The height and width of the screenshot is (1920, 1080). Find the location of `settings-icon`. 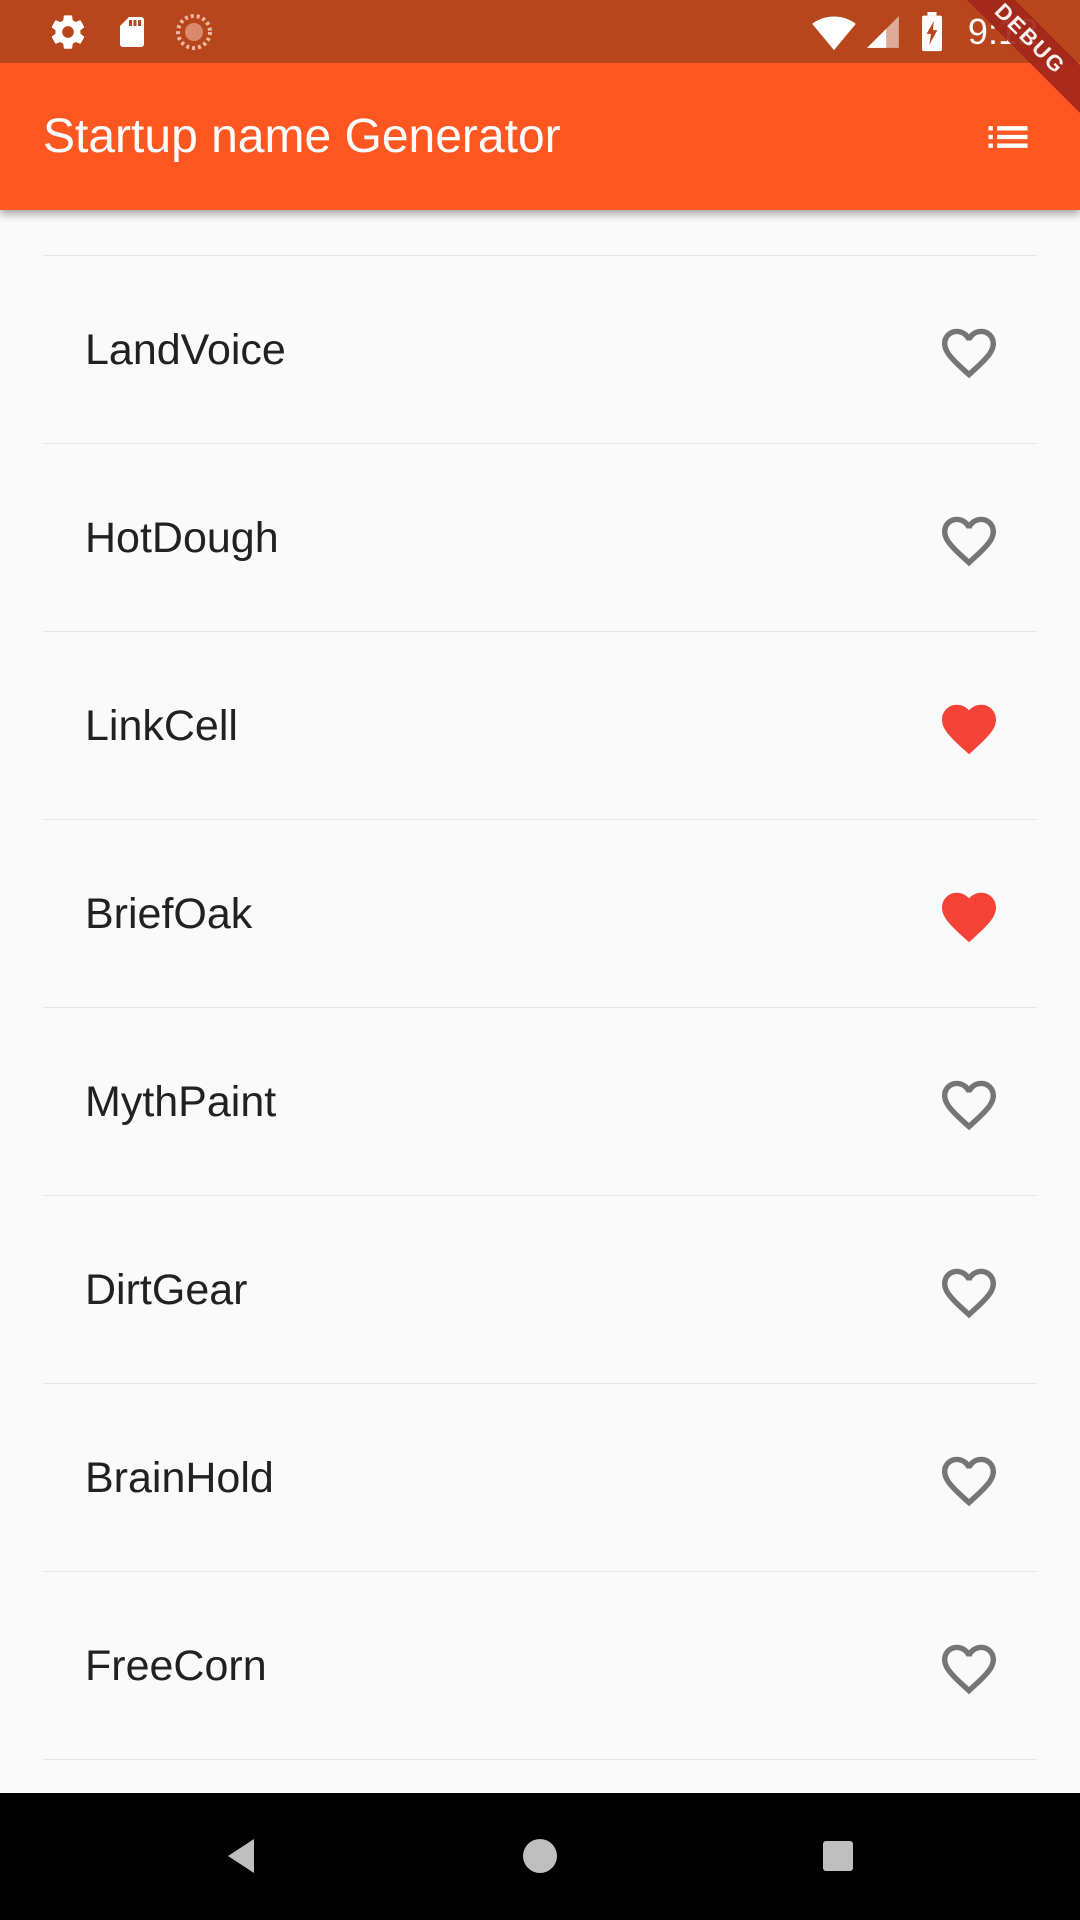

settings-icon is located at coordinates (68, 34).